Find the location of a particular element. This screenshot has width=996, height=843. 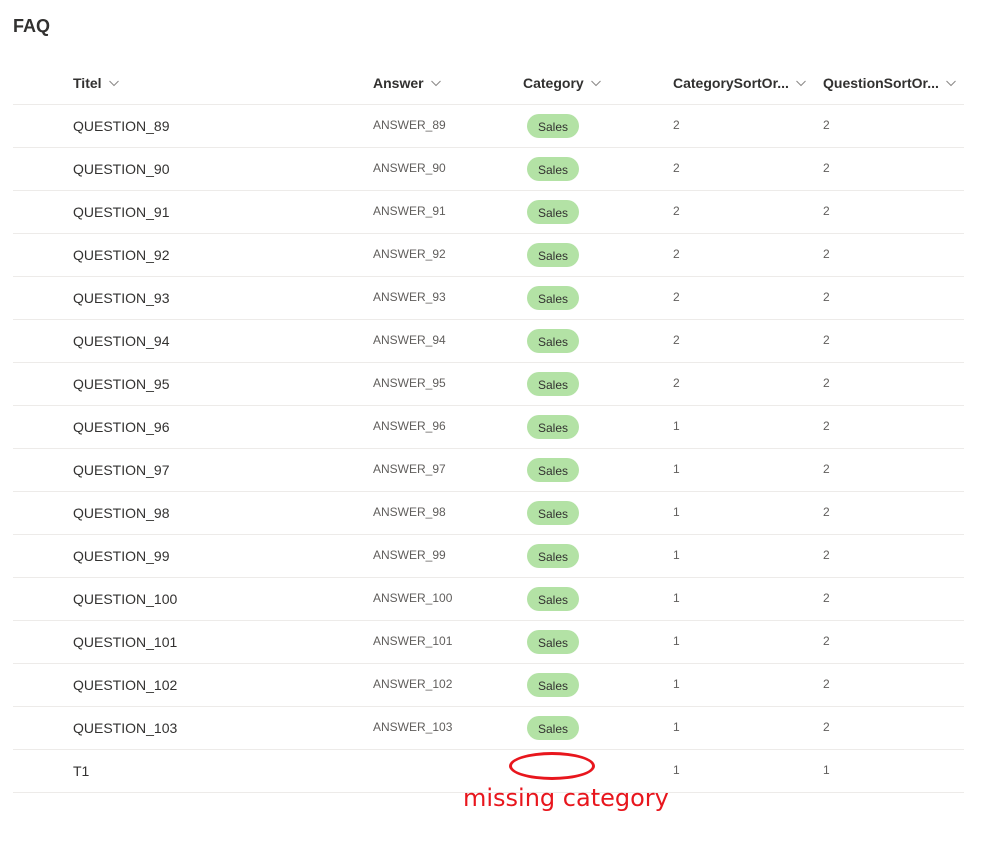

table-row: QUESTION_89 ANSWER_89 Sales 2 2 is located at coordinates (488, 126).